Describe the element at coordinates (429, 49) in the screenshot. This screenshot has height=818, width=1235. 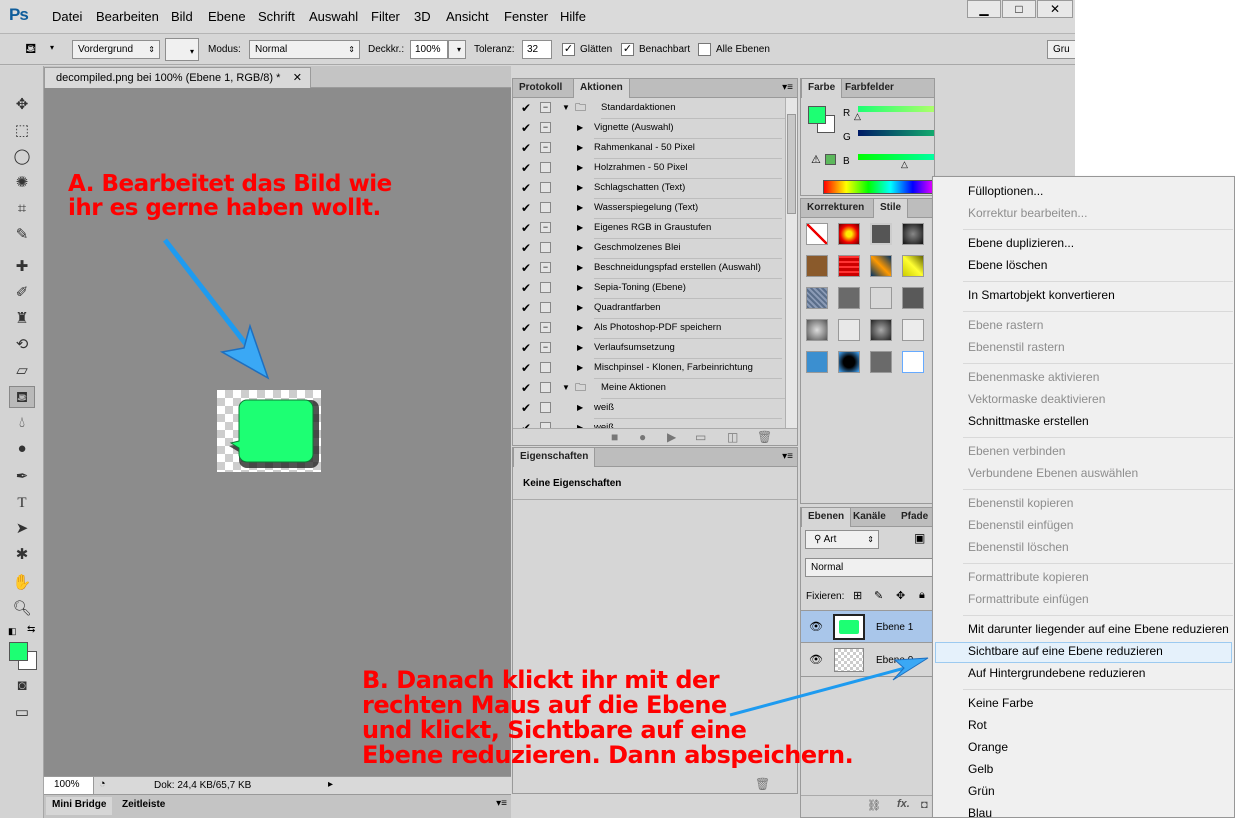
I see `opacity-input: 100%` at that location.